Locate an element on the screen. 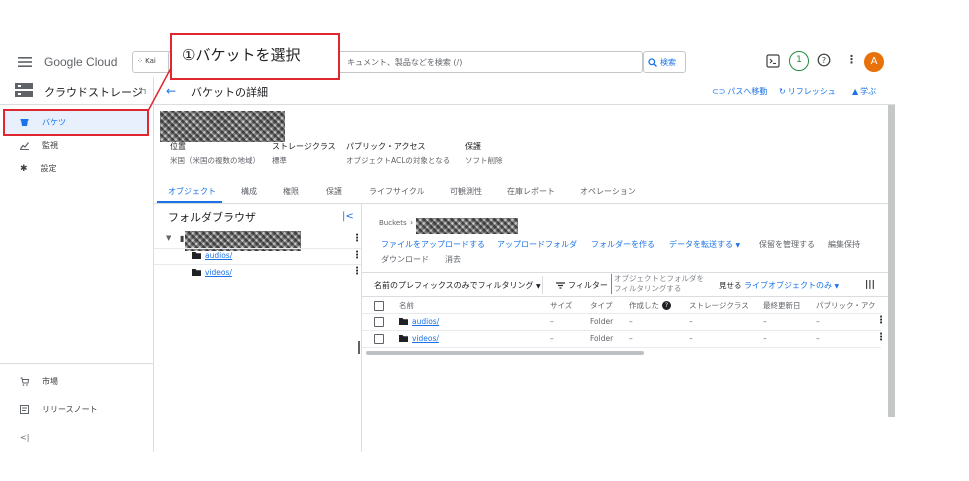 The width and height of the screenshot is (969, 481). callout-box: ①バケットを選択 is located at coordinates (255, 56).